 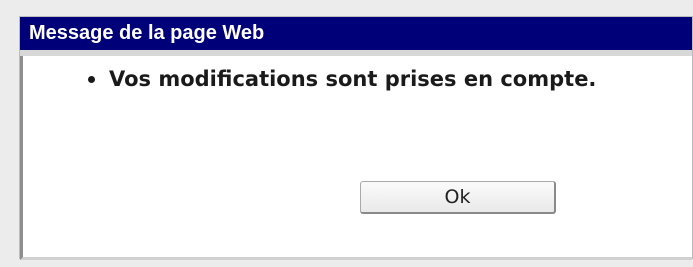 I want to click on message-item: Vos modifications sont prises en compte., so click(x=368, y=79).